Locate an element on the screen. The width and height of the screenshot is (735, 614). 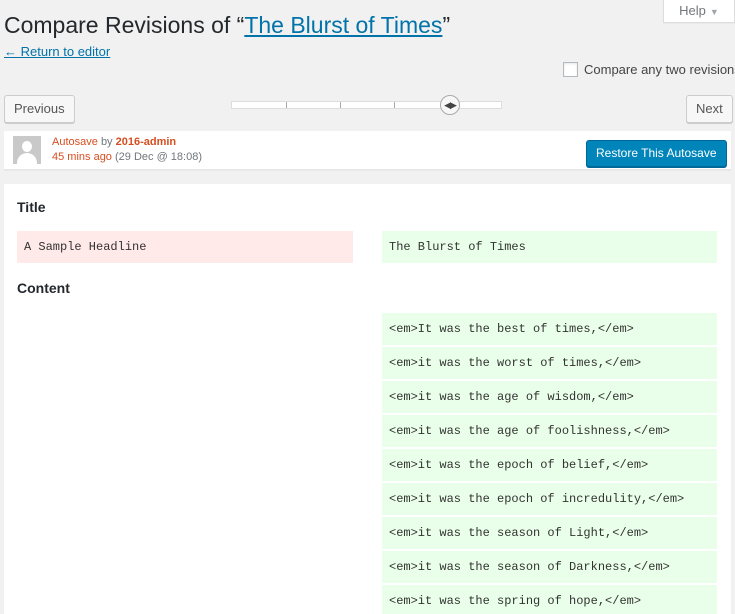
compare-two-toggle: Compare any two revisions is located at coordinates (649, 69).